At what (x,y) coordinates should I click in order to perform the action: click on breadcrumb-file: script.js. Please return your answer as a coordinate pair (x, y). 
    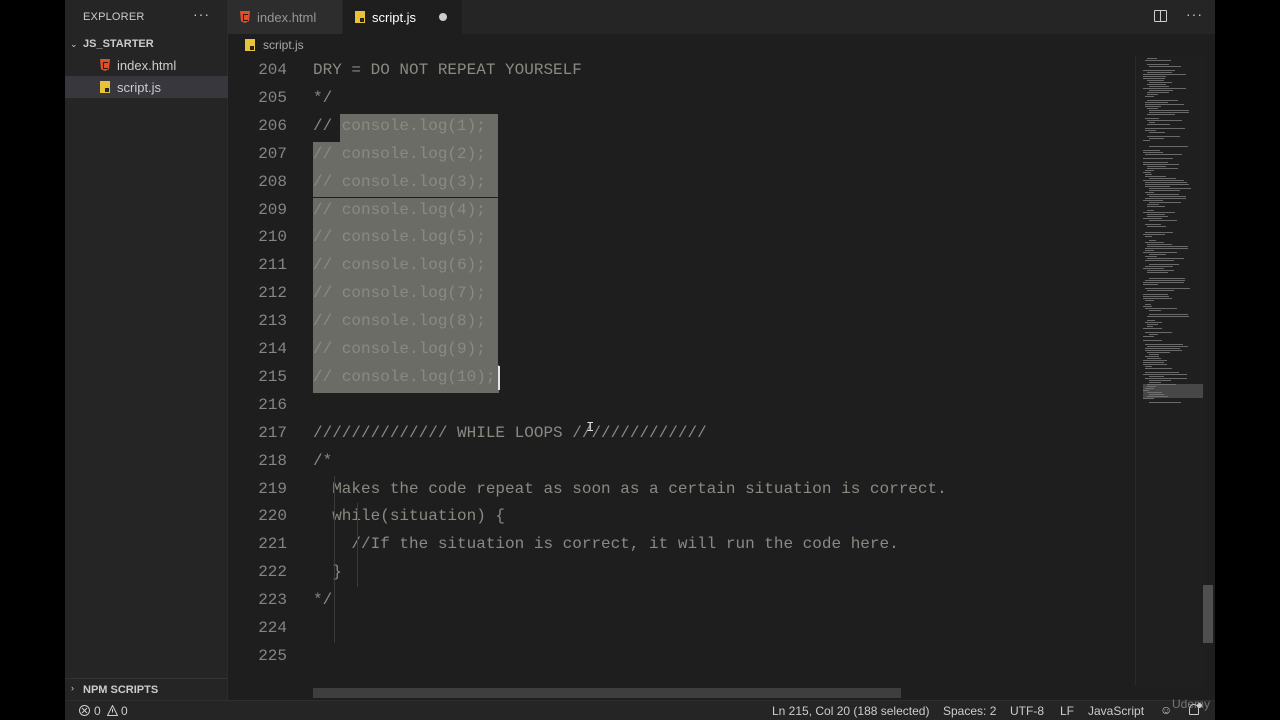
    Looking at the image, I should click on (283, 45).